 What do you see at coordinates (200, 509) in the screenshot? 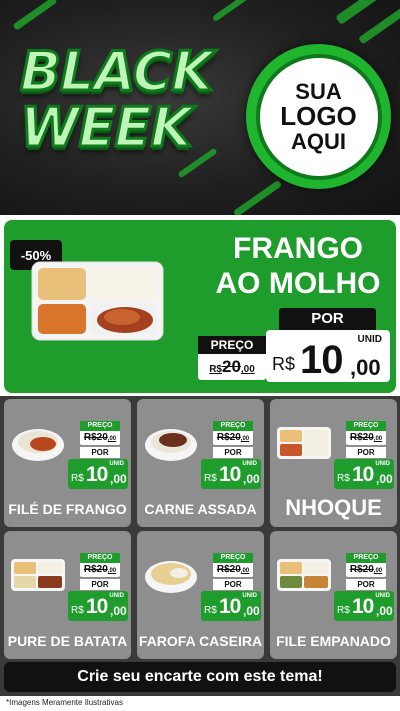
I see `product-name: CARNE ASSADA` at bounding box center [200, 509].